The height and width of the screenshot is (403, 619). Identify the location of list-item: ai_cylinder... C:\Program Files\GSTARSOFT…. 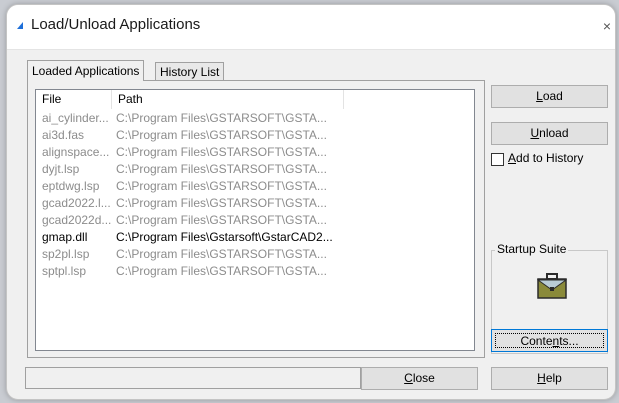
(255, 118).